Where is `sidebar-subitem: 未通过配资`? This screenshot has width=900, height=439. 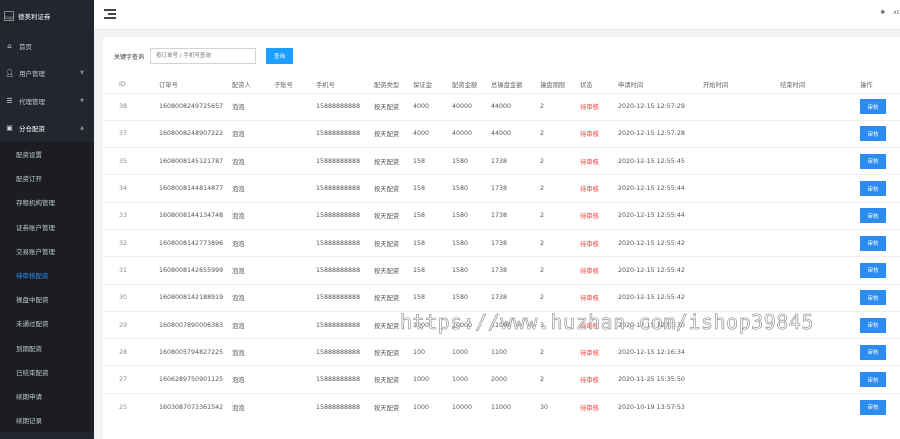 sidebar-subitem: 未通过配资 is located at coordinates (47, 323).